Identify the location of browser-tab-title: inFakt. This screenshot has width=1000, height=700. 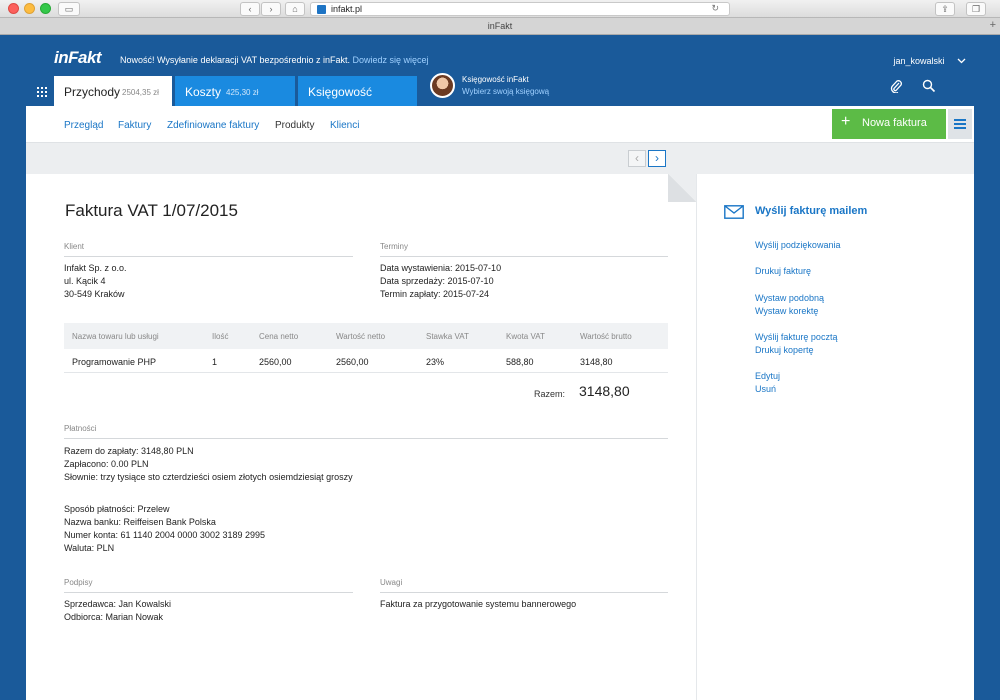
(500, 26).